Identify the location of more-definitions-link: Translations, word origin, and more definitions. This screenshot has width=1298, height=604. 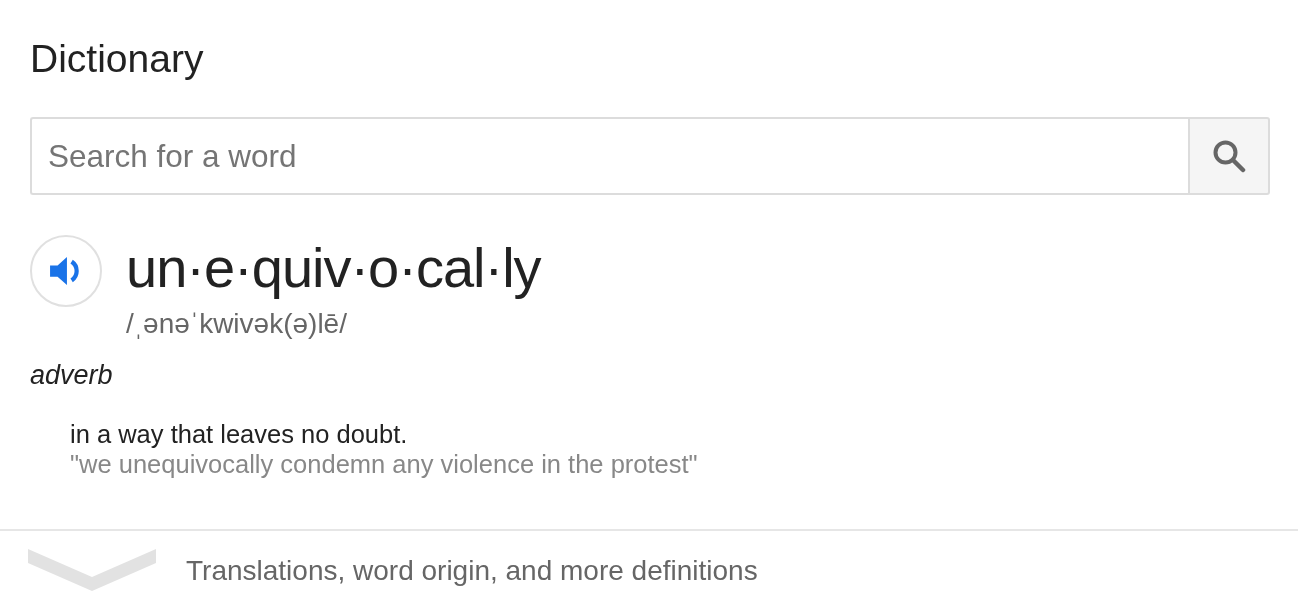
(472, 571).